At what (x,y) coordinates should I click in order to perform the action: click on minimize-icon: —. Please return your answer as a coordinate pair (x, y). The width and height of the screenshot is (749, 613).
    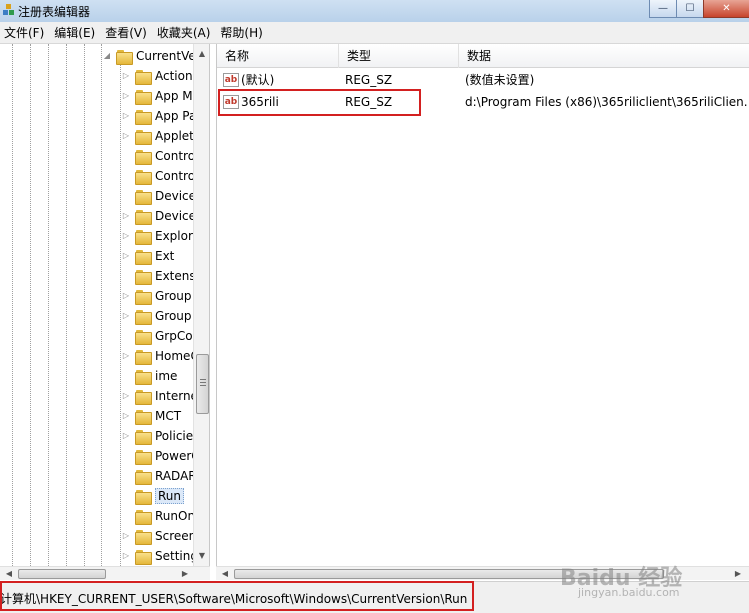
    Looking at the image, I should click on (663, 8).